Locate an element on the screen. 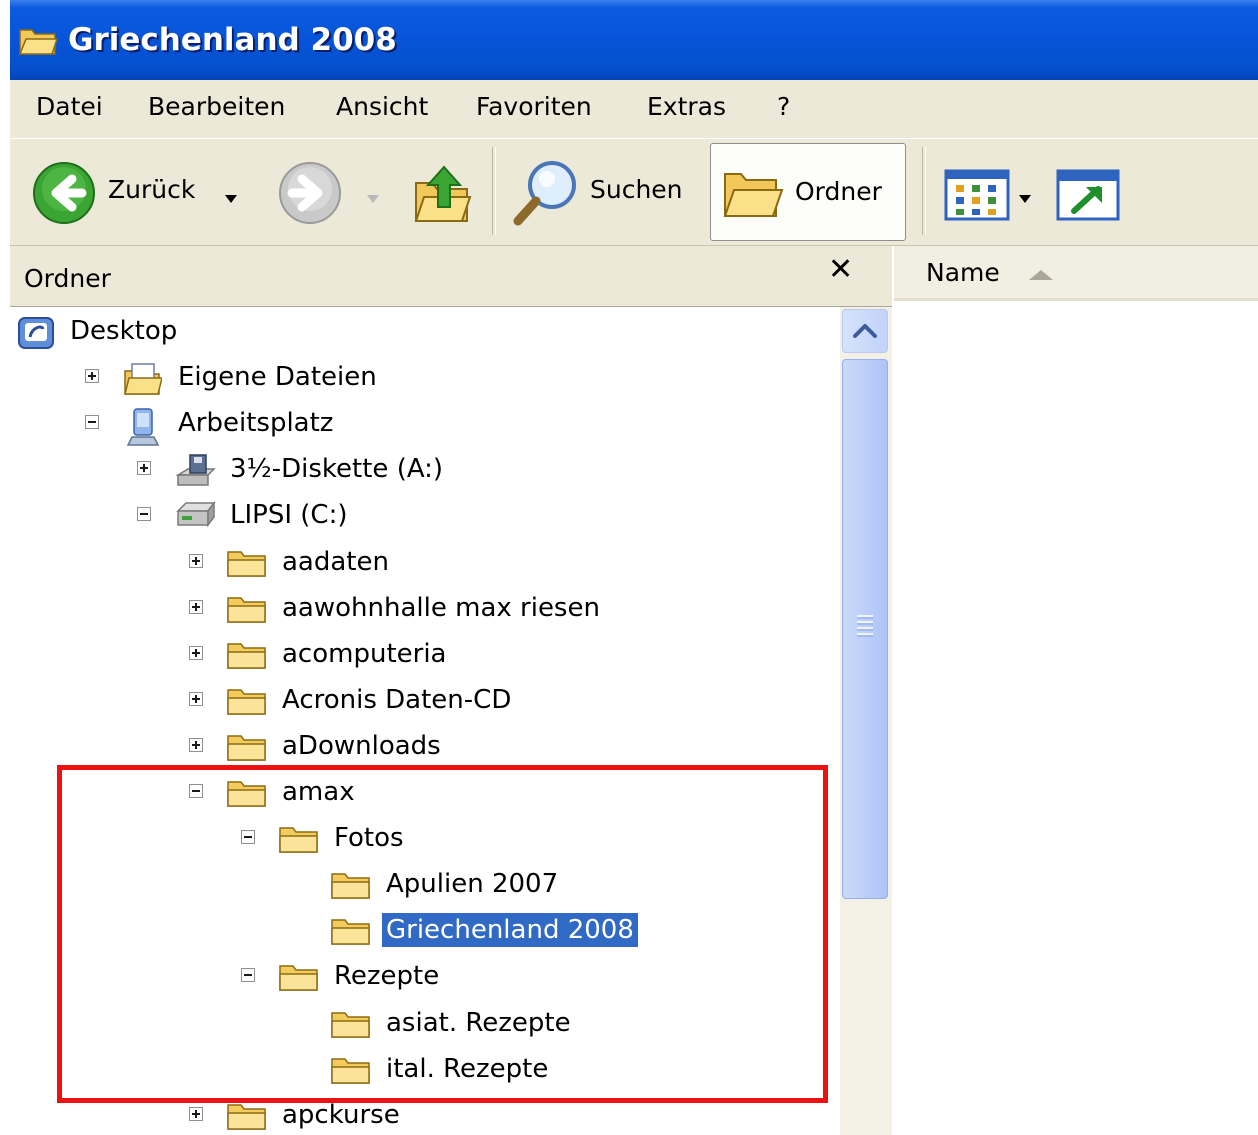 This screenshot has height=1135, width=1258. column-name-label: Name is located at coordinates (963, 272).